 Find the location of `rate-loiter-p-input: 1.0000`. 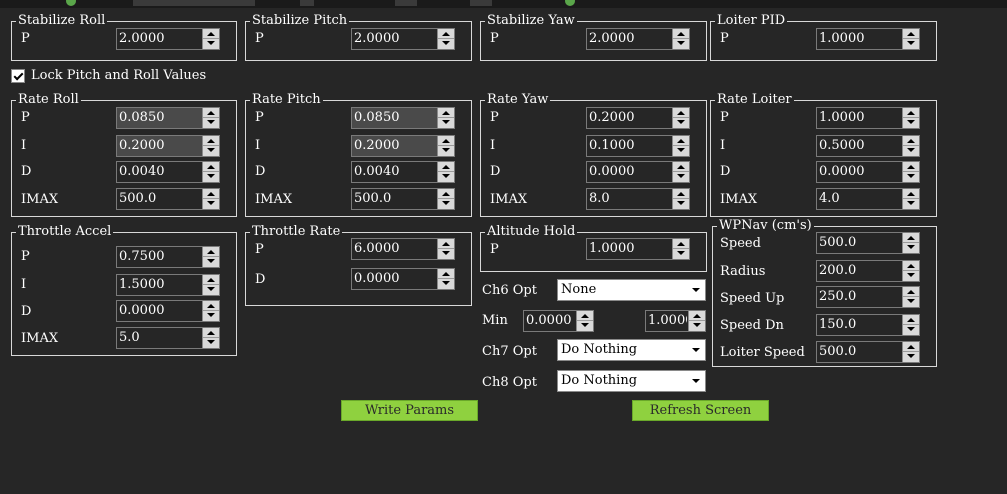

rate-loiter-p-input: 1.0000 is located at coordinates (868, 118).